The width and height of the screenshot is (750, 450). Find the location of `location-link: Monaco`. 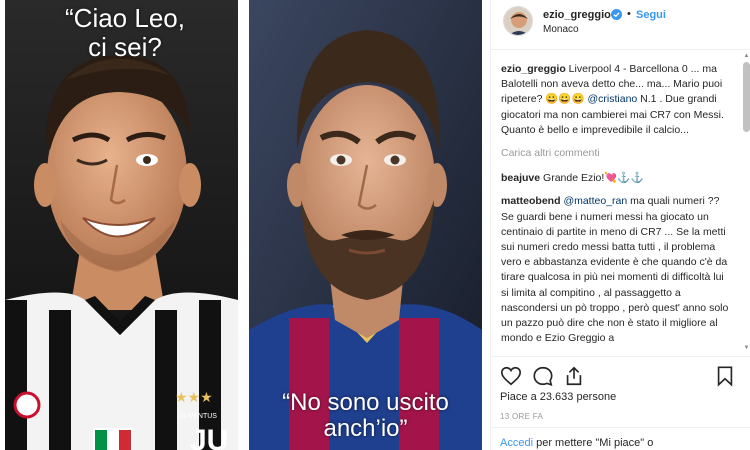

location-link: Monaco is located at coordinates (561, 29).